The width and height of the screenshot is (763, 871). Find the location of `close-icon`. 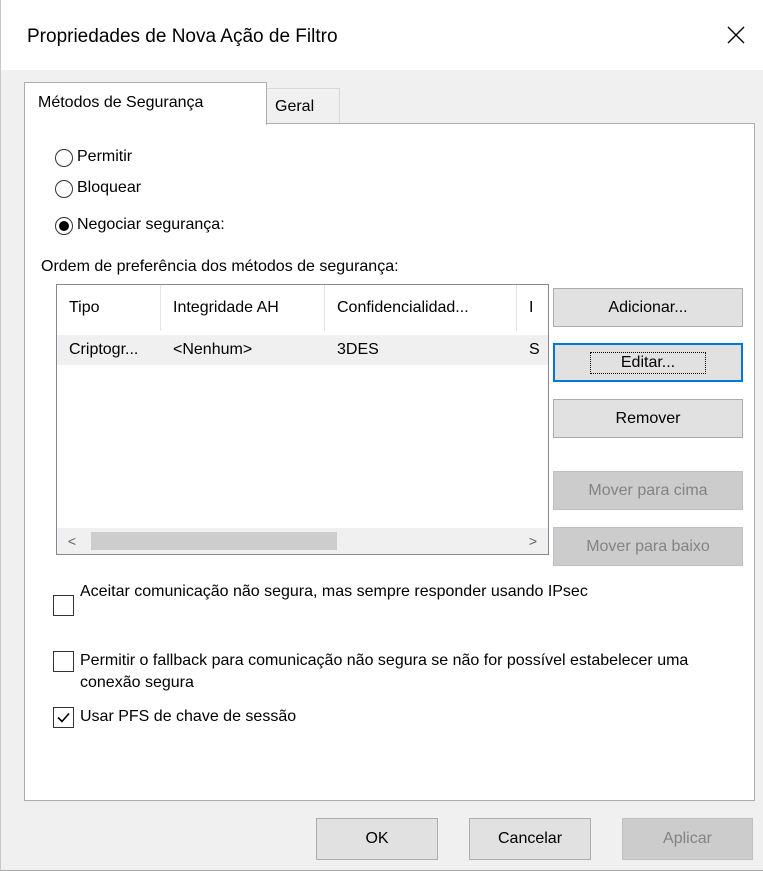

close-icon is located at coordinates (736, 35).